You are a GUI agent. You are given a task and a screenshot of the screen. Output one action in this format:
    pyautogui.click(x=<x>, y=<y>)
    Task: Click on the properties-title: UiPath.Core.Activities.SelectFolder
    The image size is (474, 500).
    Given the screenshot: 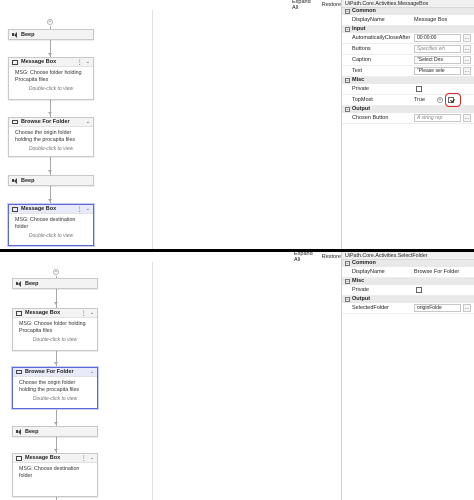 What is the action you would take?
    pyautogui.click(x=408, y=256)
    